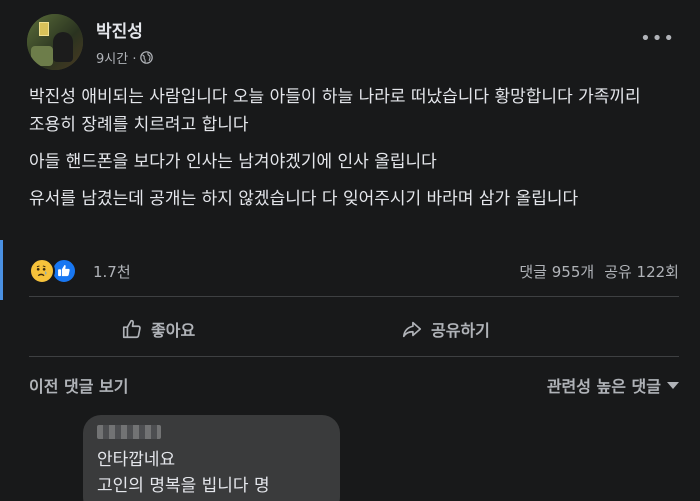  What do you see at coordinates (78, 385) in the screenshot?
I see `view-previous-comments-link: 이전 댓글 보기` at bounding box center [78, 385].